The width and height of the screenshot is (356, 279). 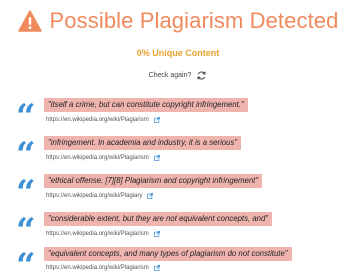 I want to click on report-header: Possible Plagiarism Detected, so click(x=178, y=21).